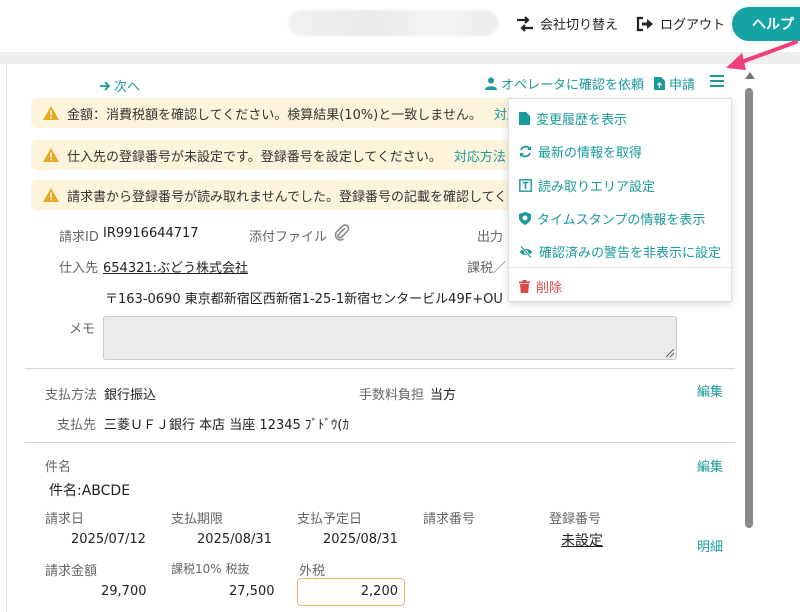  What do you see at coordinates (252, 591) in the screenshot?
I see `taxable-value: 27,500` at bounding box center [252, 591].